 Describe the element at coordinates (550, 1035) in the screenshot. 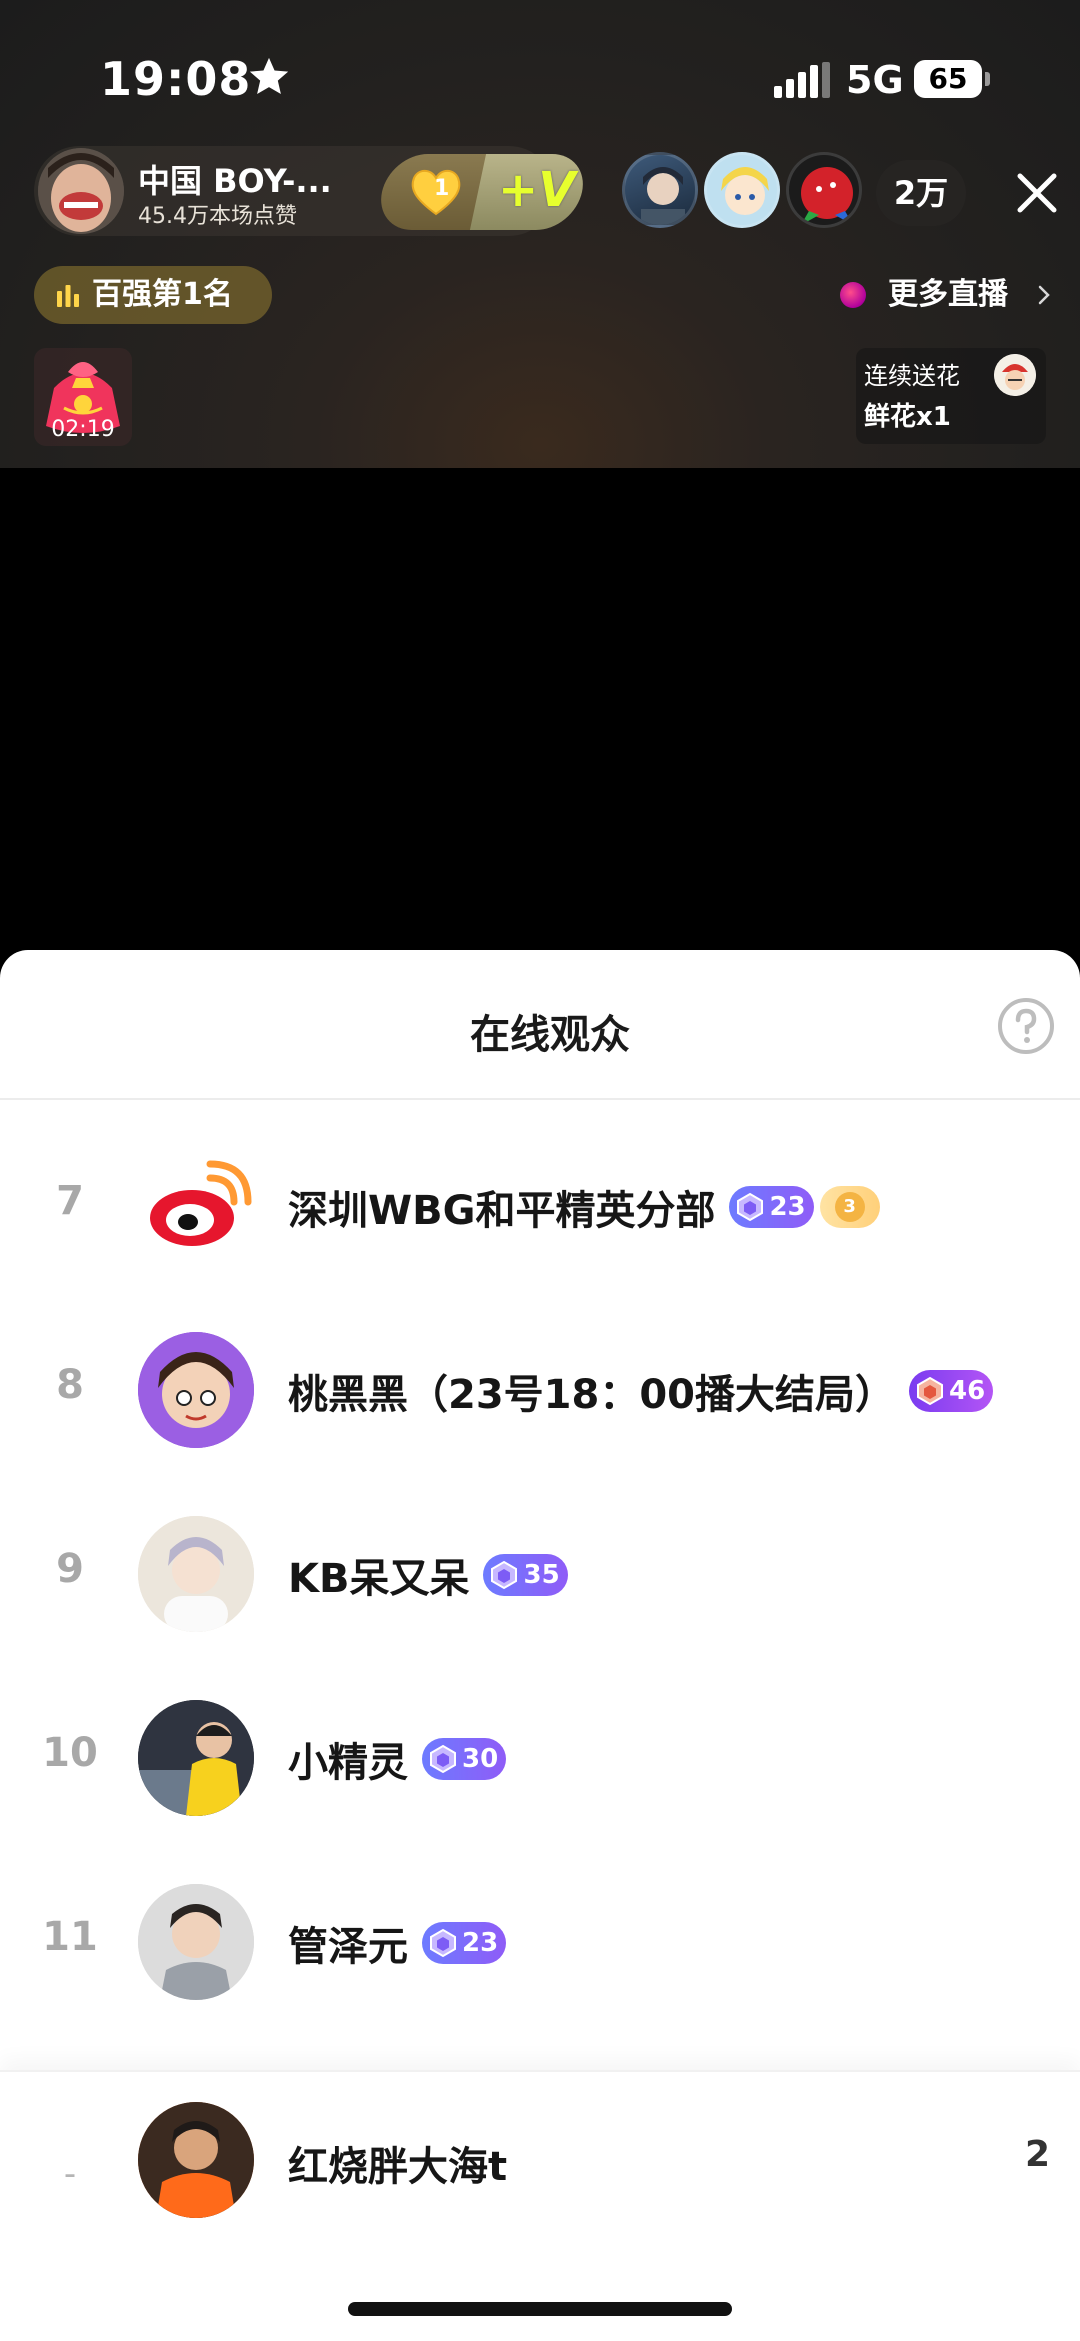

I see `sheet-title: 在线观众` at that location.